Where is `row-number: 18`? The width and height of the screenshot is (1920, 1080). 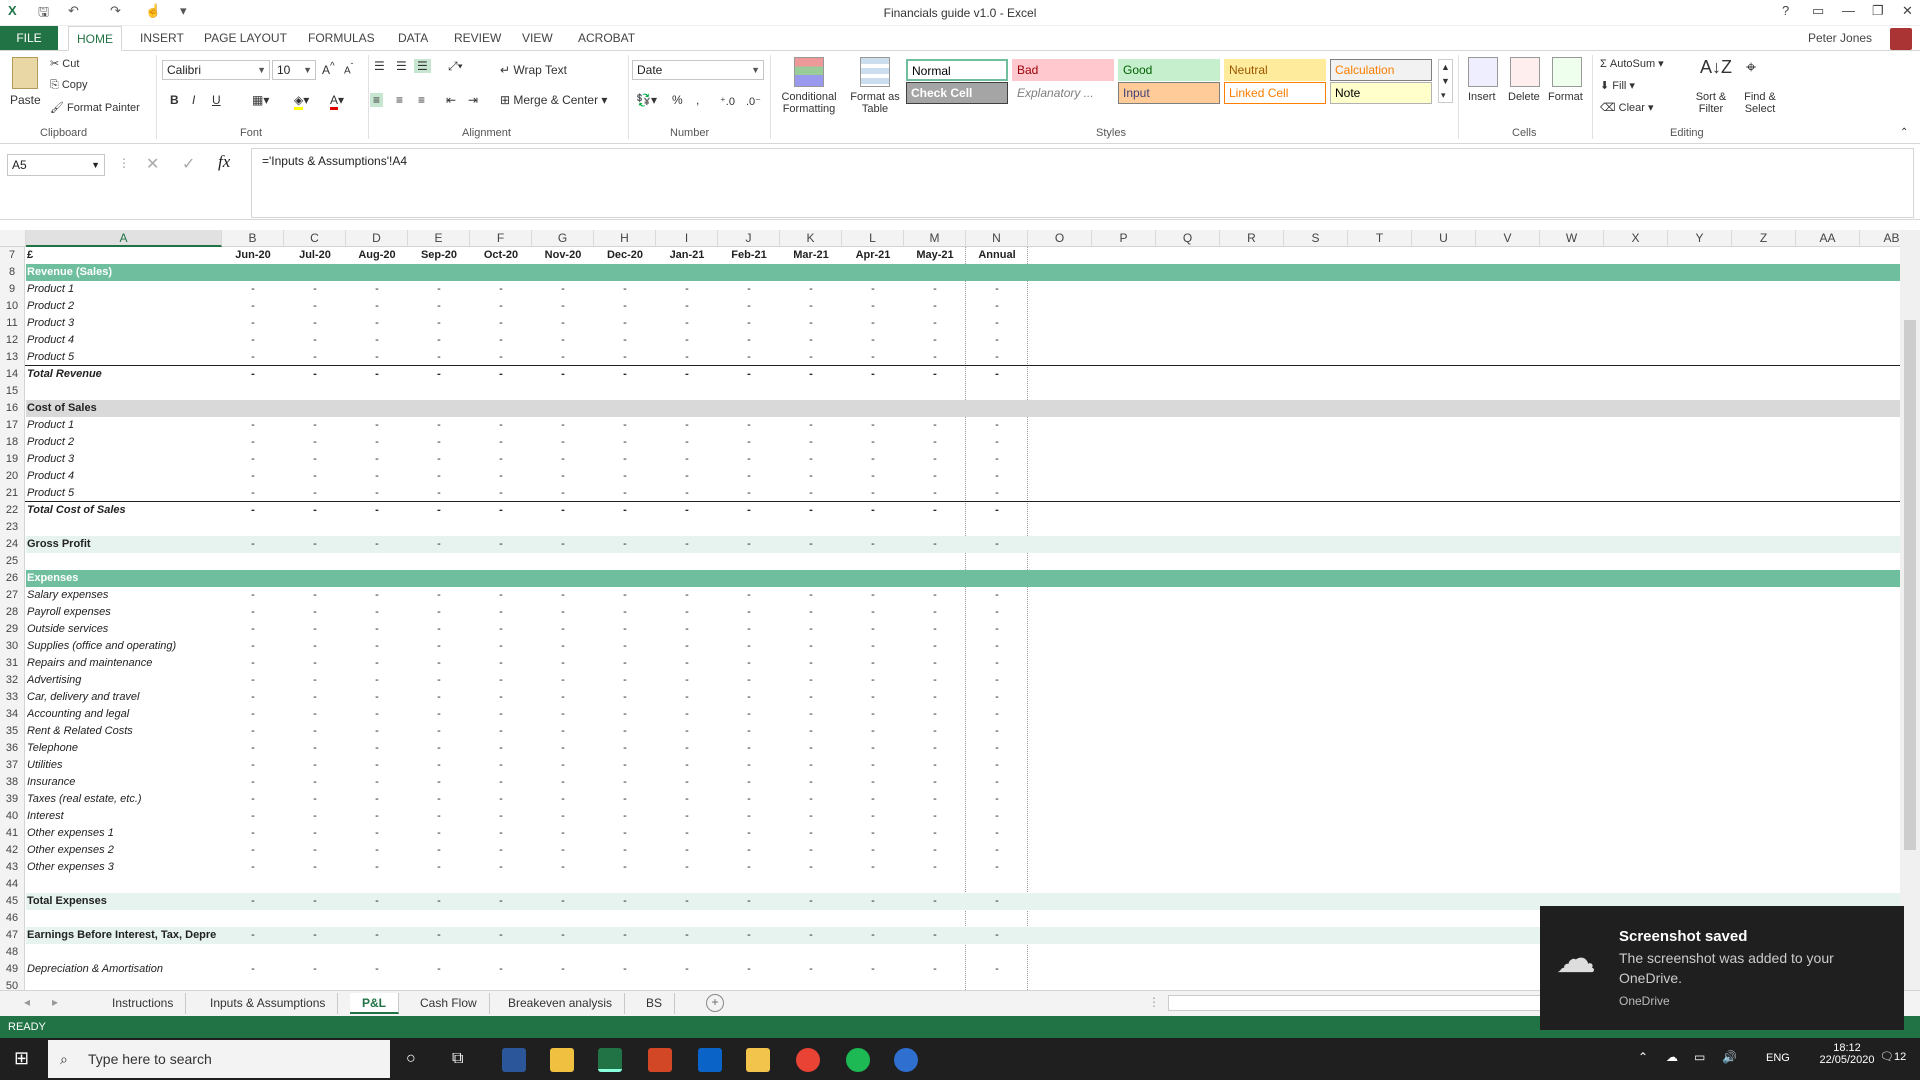
row-number: 18 is located at coordinates (12, 442).